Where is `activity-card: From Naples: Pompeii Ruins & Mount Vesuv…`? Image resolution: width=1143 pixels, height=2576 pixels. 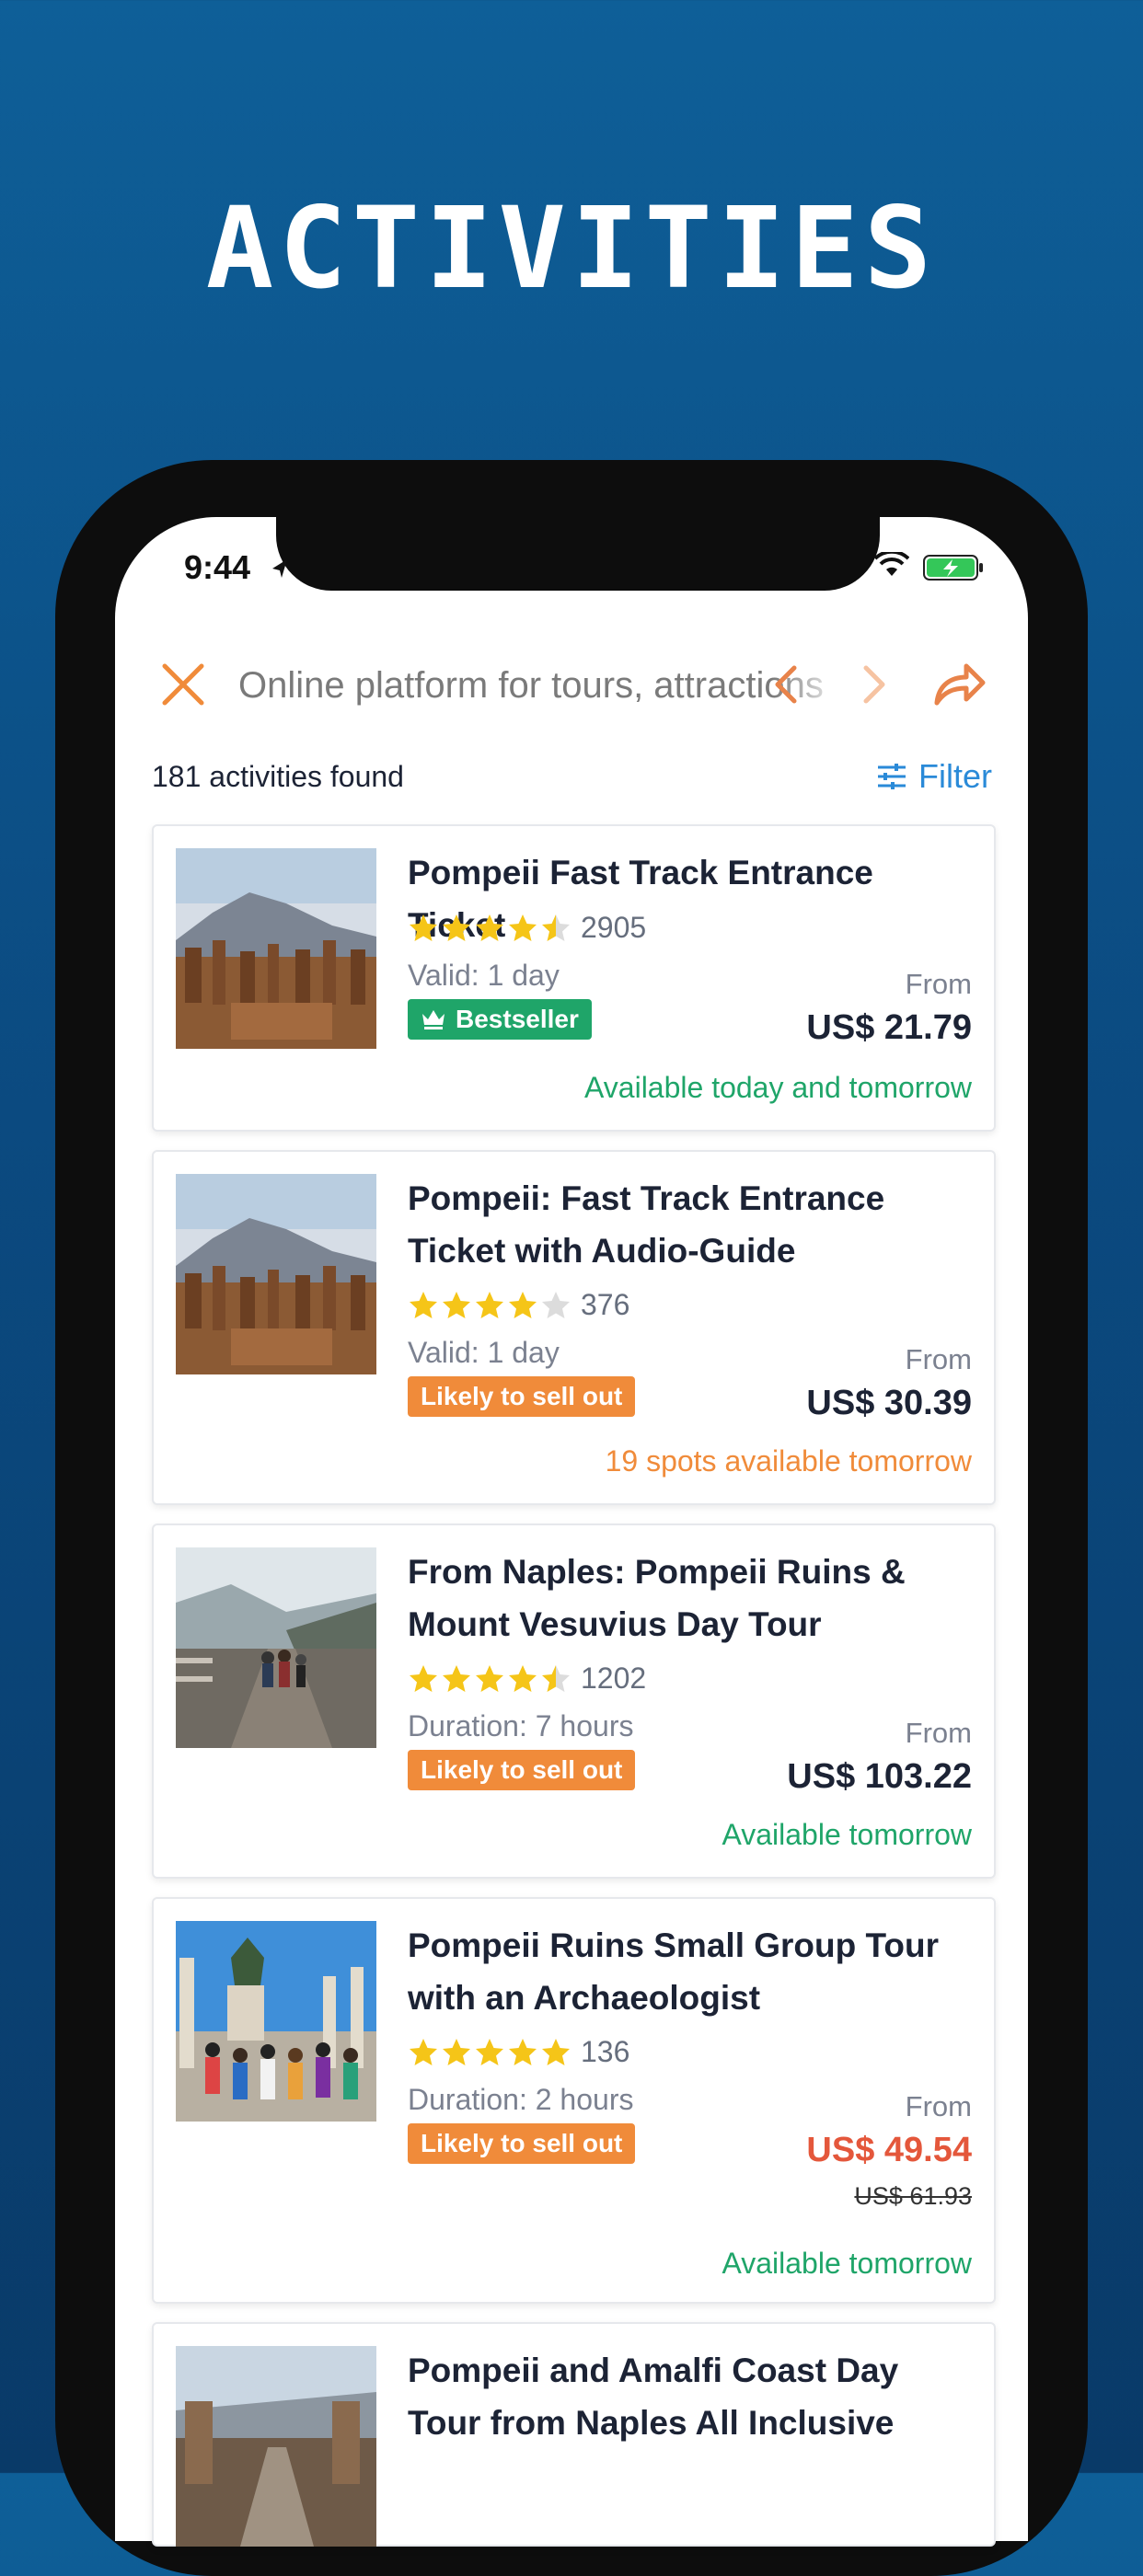
activity-card: From Naples: Pompeii Ruins & Mount Vesuv… is located at coordinates (574, 1701).